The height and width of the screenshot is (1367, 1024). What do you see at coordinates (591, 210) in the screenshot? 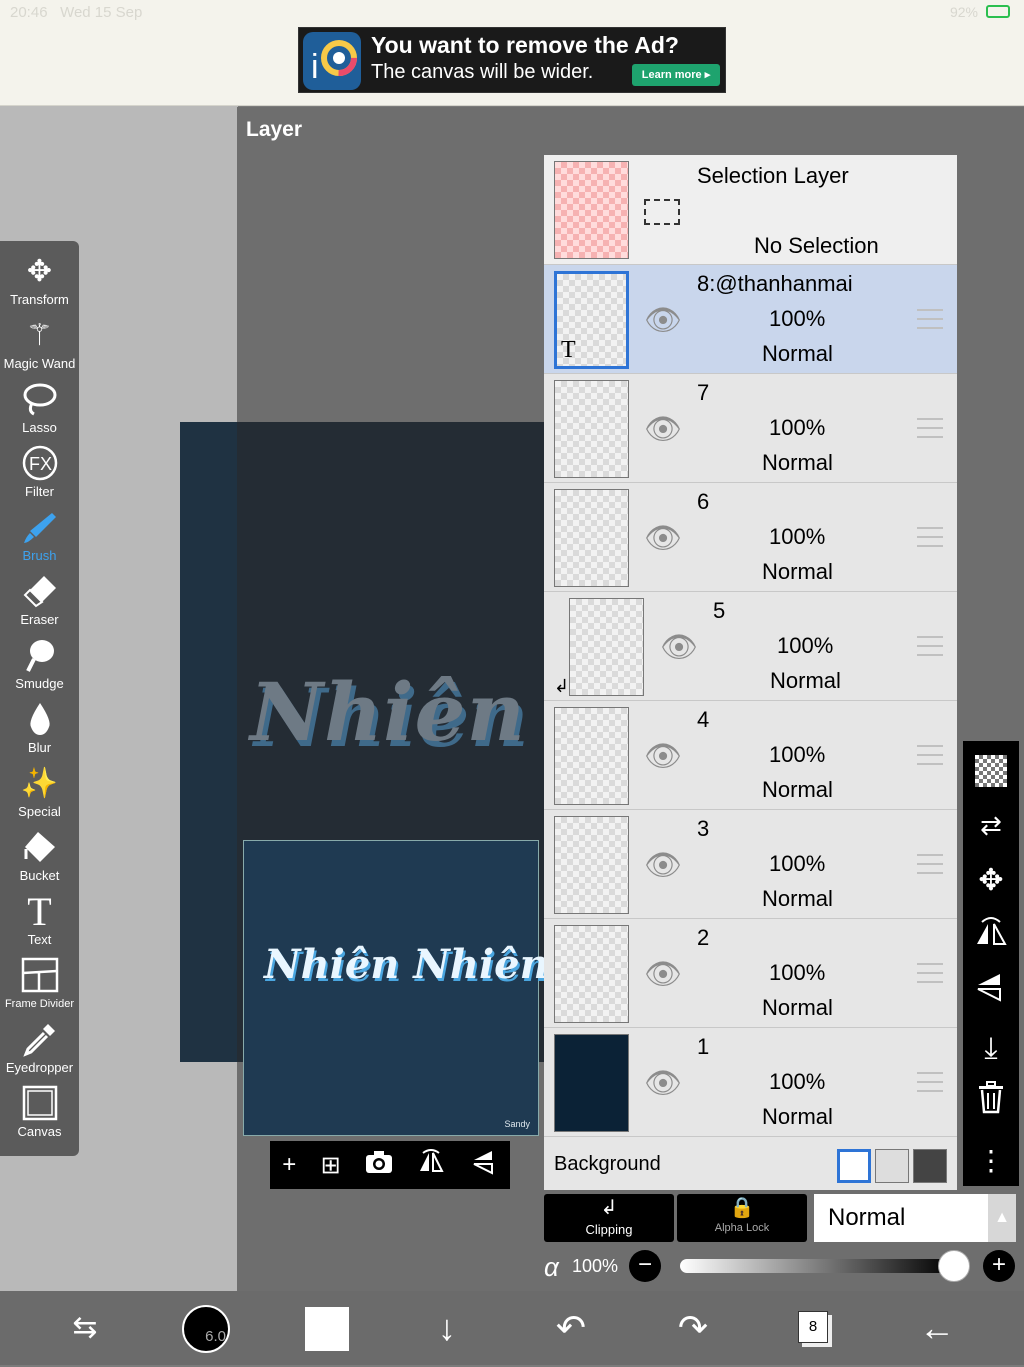
I see `selection-layer-thumbnail` at bounding box center [591, 210].